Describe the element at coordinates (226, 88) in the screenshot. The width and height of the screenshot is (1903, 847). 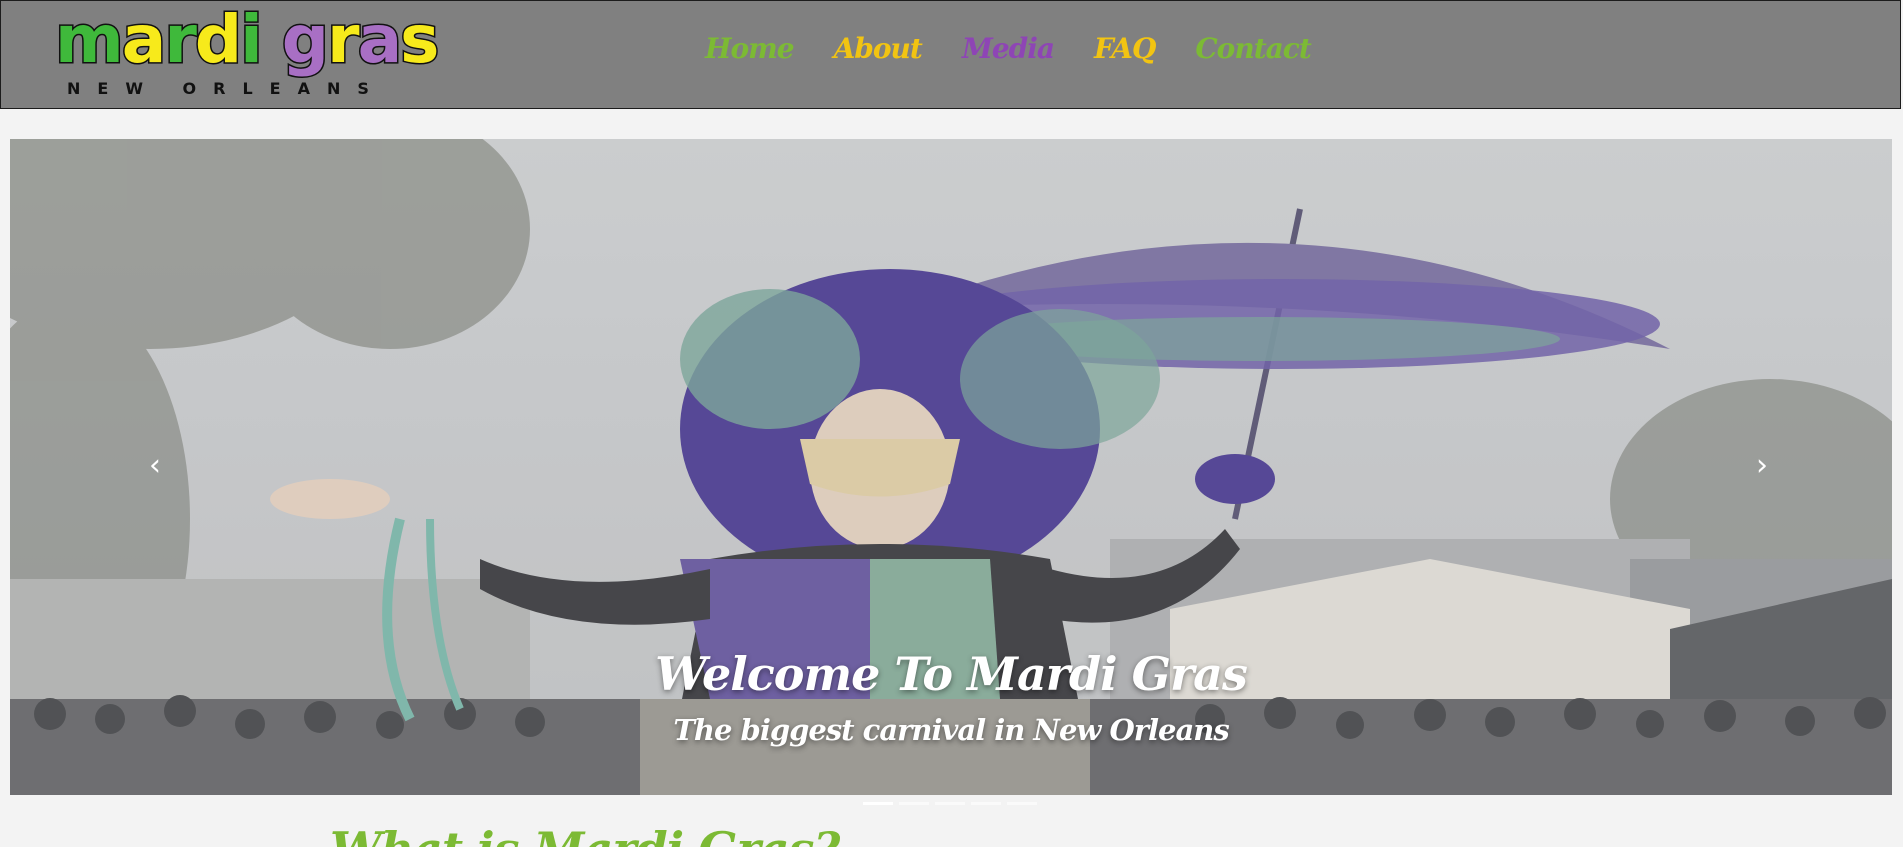
I see `logo-subtitle: NEW ORLEANS` at that location.